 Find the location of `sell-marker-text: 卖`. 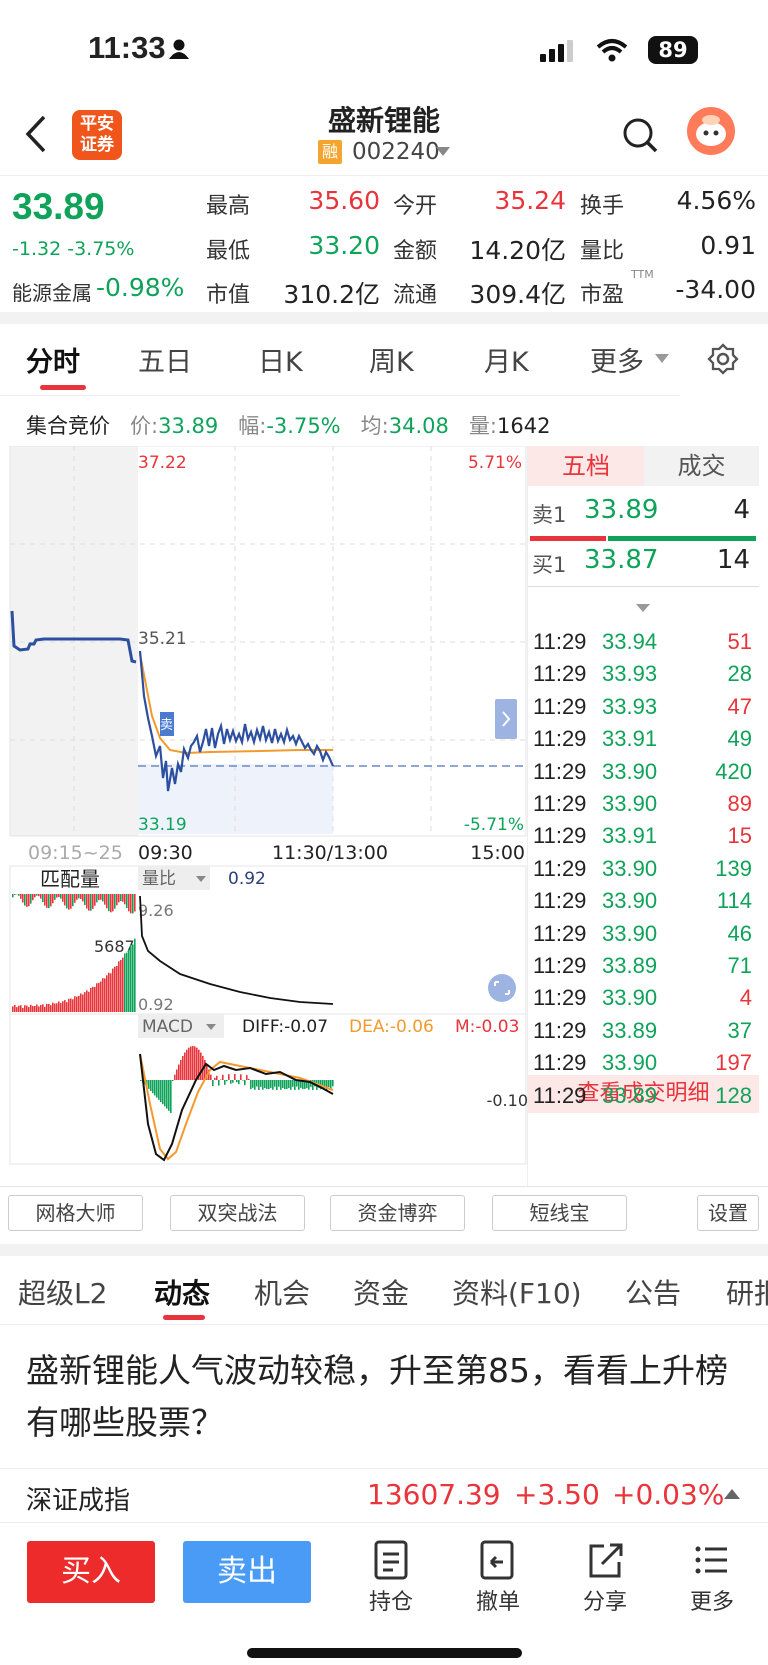

sell-marker-text: 卖 is located at coordinates (166, 725).